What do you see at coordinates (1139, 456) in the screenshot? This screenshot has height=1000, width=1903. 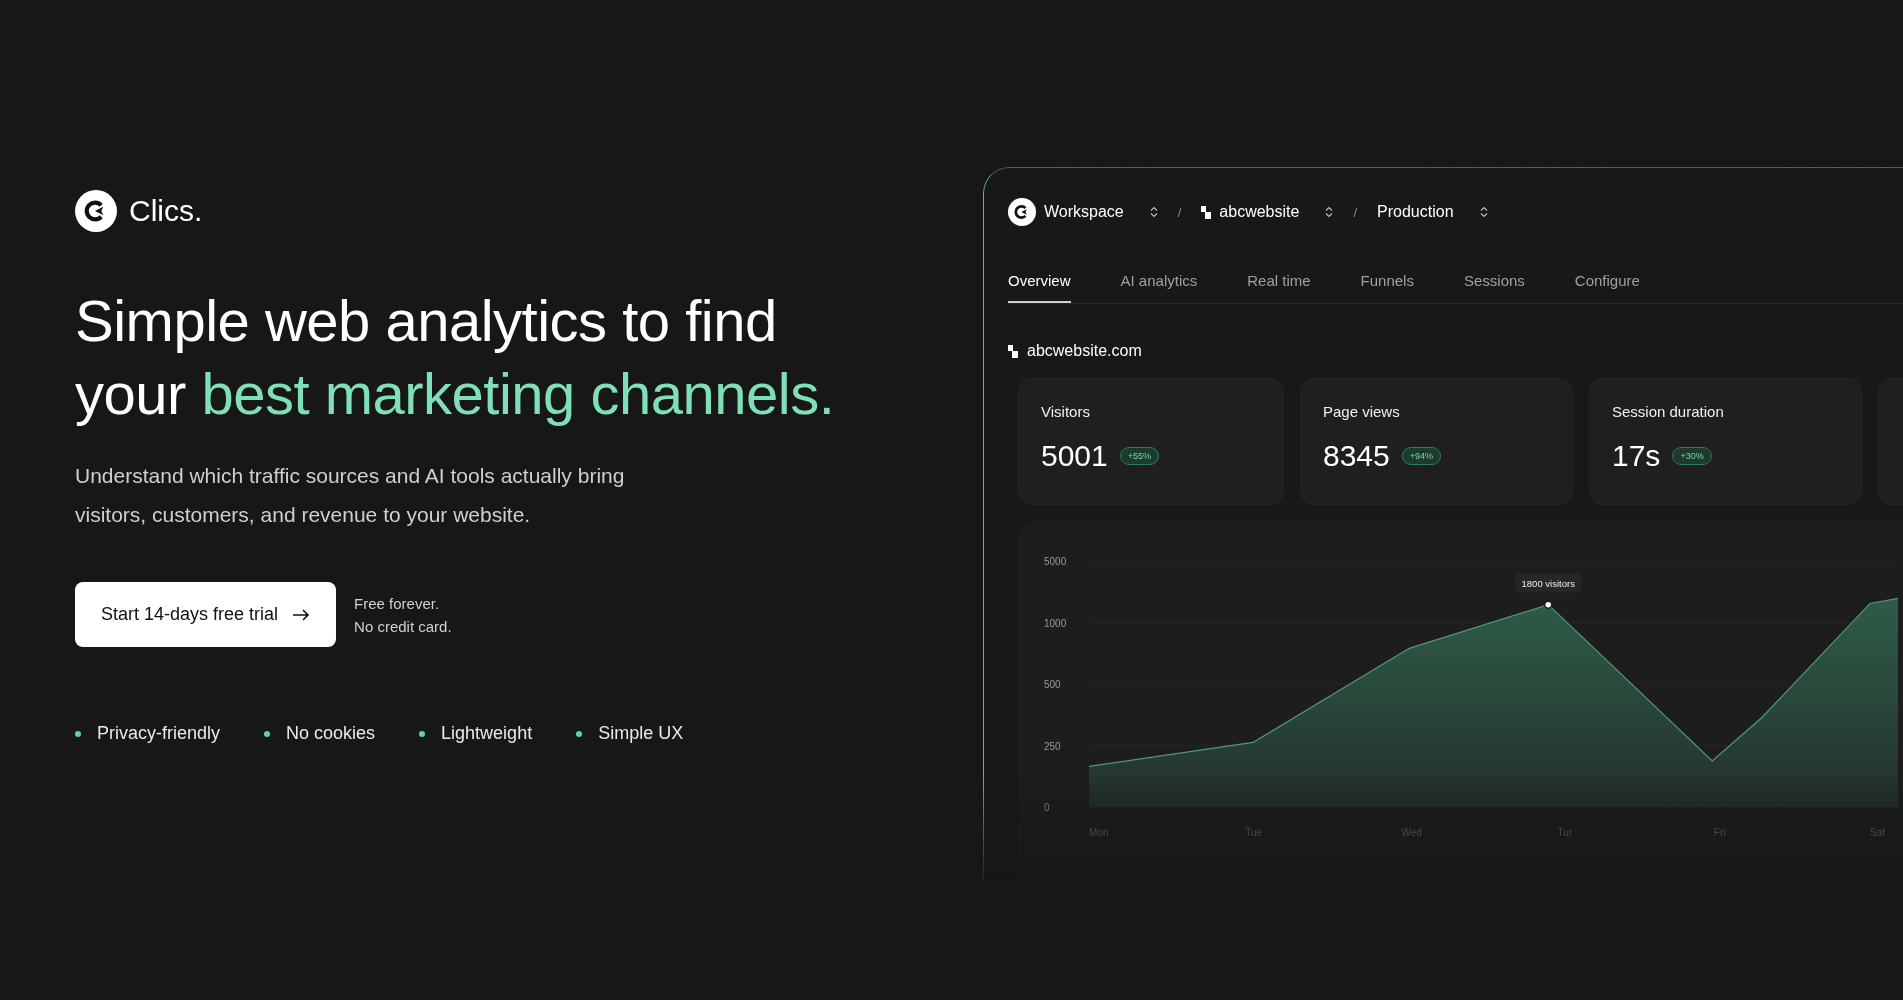 I see `change-badge: +55%` at bounding box center [1139, 456].